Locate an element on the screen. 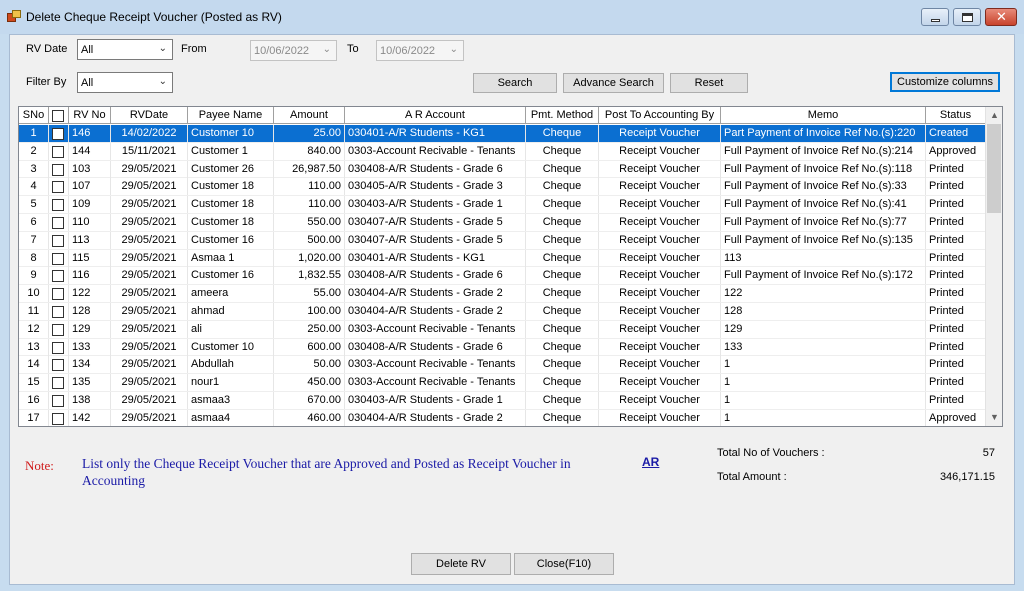 The height and width of the screenshot is (591, 1024). cell-memo: Full Payment of Invoice Ref No.(s):118 is located at coordinates (823, 169).